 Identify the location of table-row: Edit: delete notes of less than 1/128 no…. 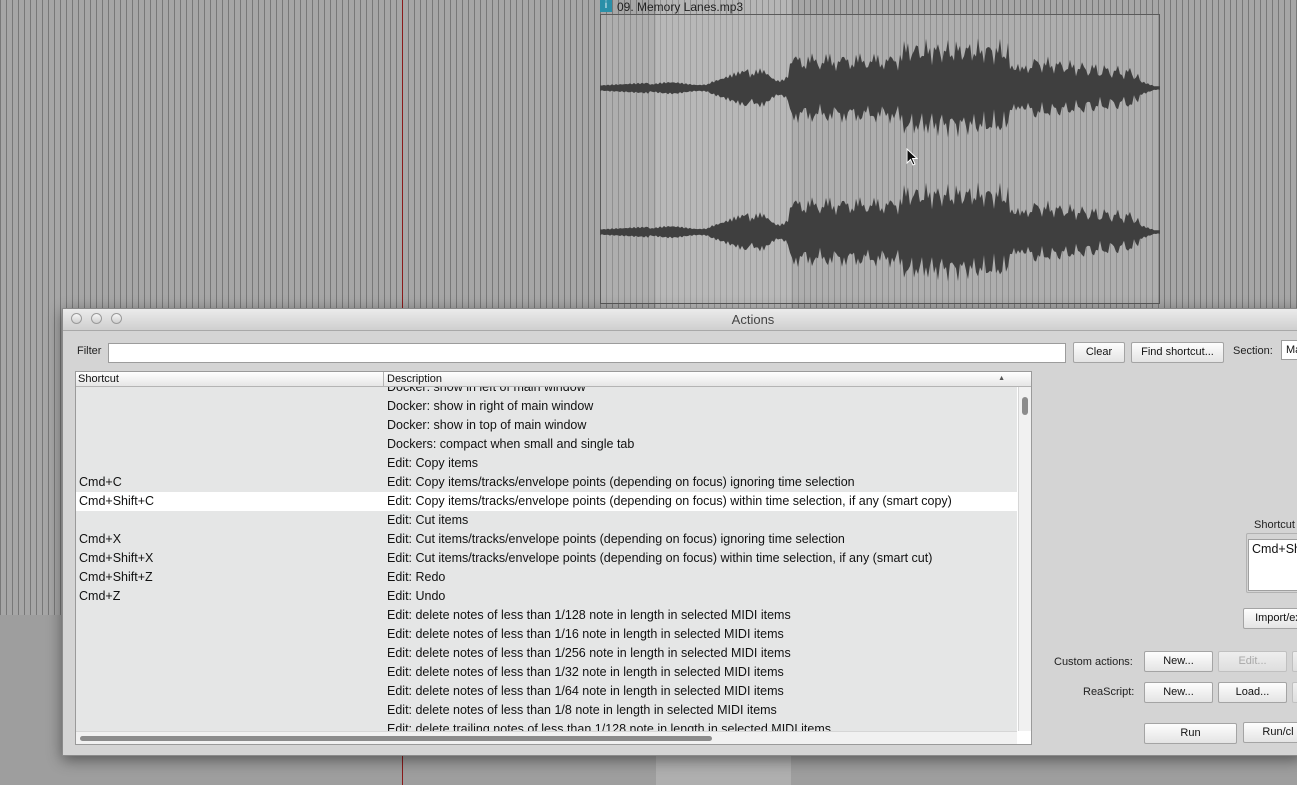
(546, 615).